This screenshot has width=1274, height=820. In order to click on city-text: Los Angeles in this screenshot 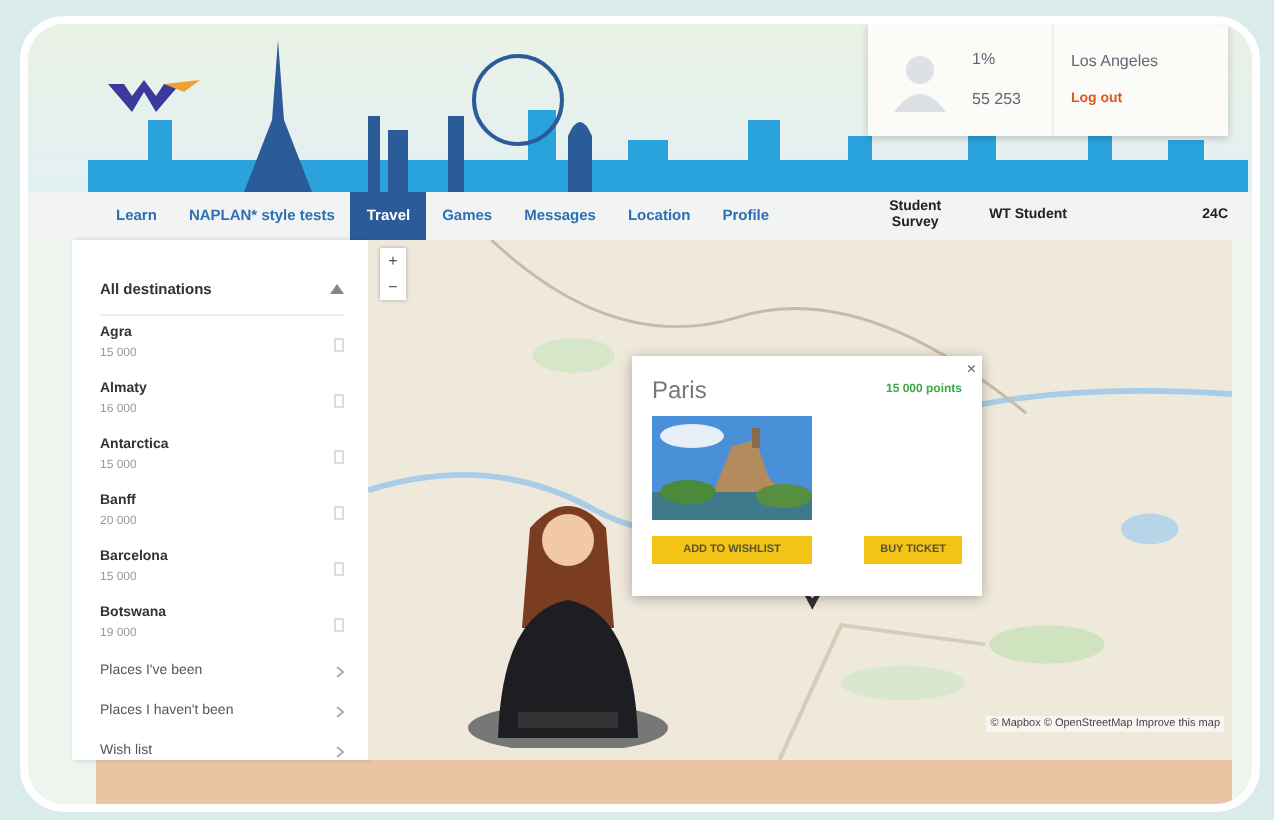, I will do `click(1114, 61)`.